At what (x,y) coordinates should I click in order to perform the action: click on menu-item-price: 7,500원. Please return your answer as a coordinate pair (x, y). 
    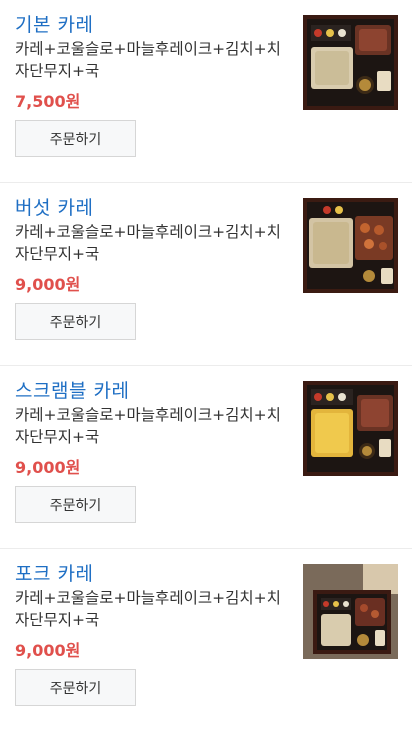
    Looking at the image, I should click on (48, 101).